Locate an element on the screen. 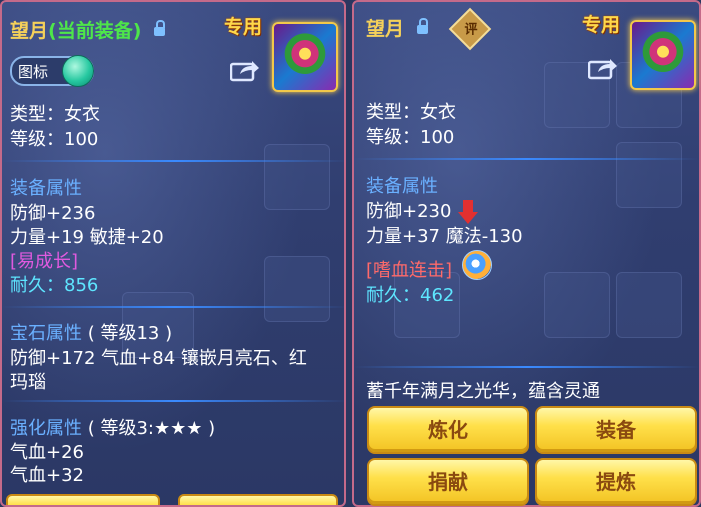  extract-button: 提炼 is located at coordinates (616, 482).